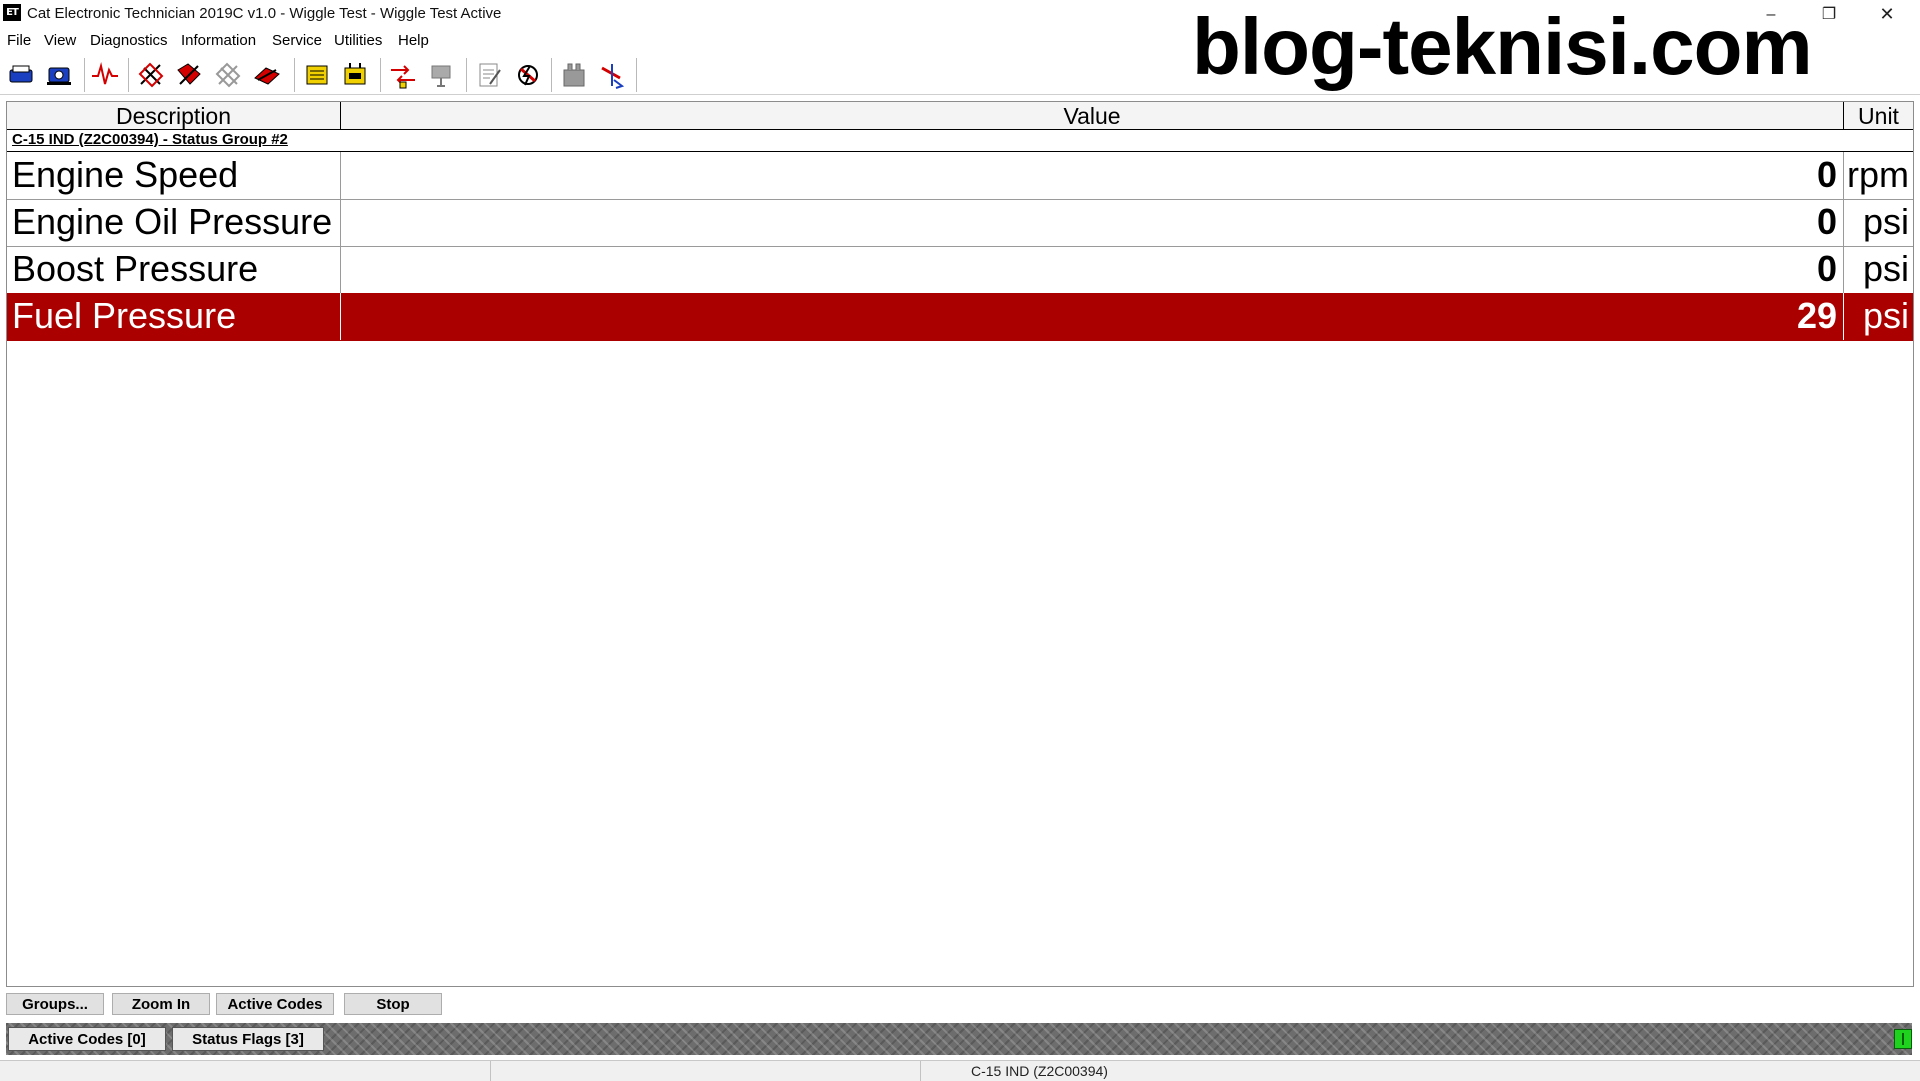  What do you see at coordinates (959, 1039) in the screenshot?
I see `status-strip: Active Codes [0] Status Flags [3]` at bounding box center [959, 1039].